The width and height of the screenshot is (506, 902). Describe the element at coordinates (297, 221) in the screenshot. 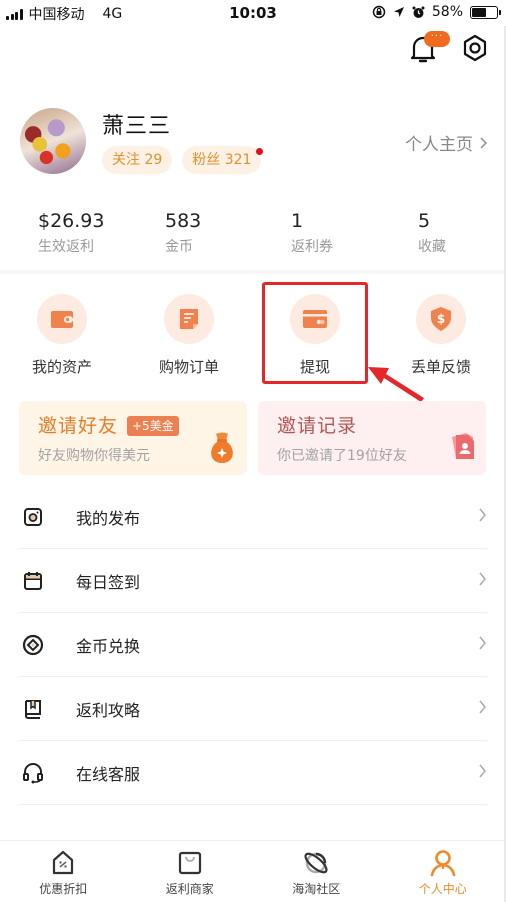

I see `stat-value: 1` at that location.